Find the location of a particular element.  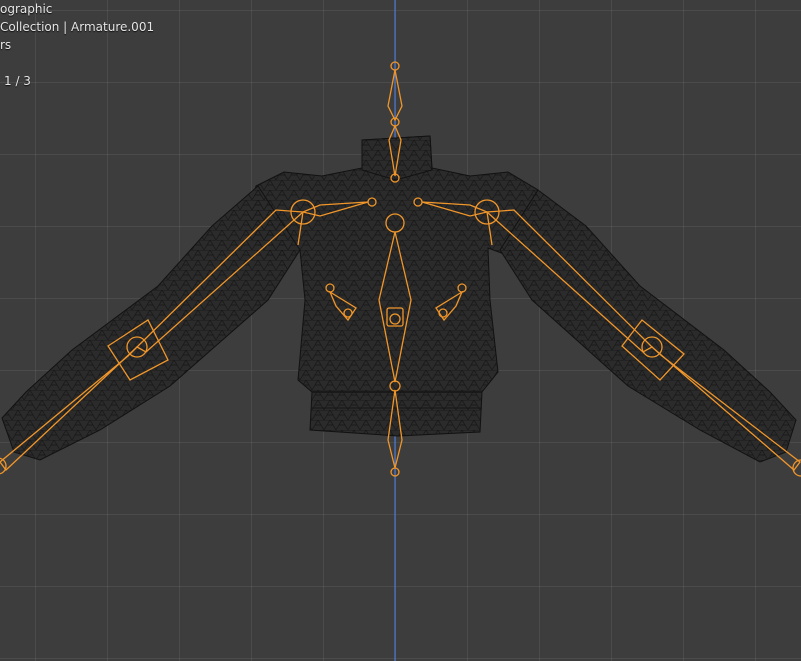

collection-object-text: Collection | Armature.001 is located at coordinates (77, 27).